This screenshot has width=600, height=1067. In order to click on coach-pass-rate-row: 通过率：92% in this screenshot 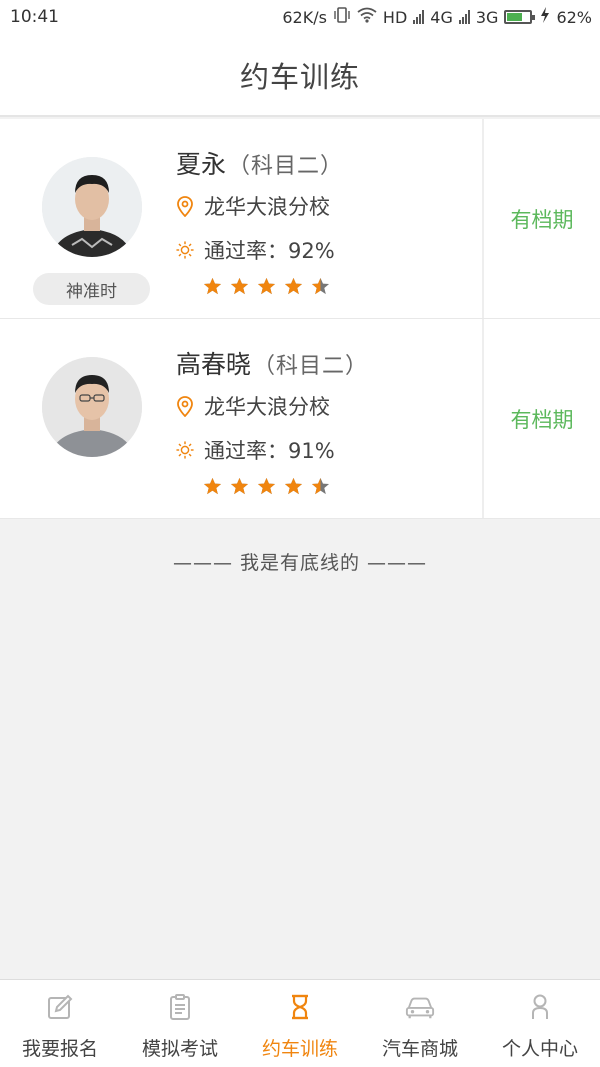, I will do `click(255, 250)`.